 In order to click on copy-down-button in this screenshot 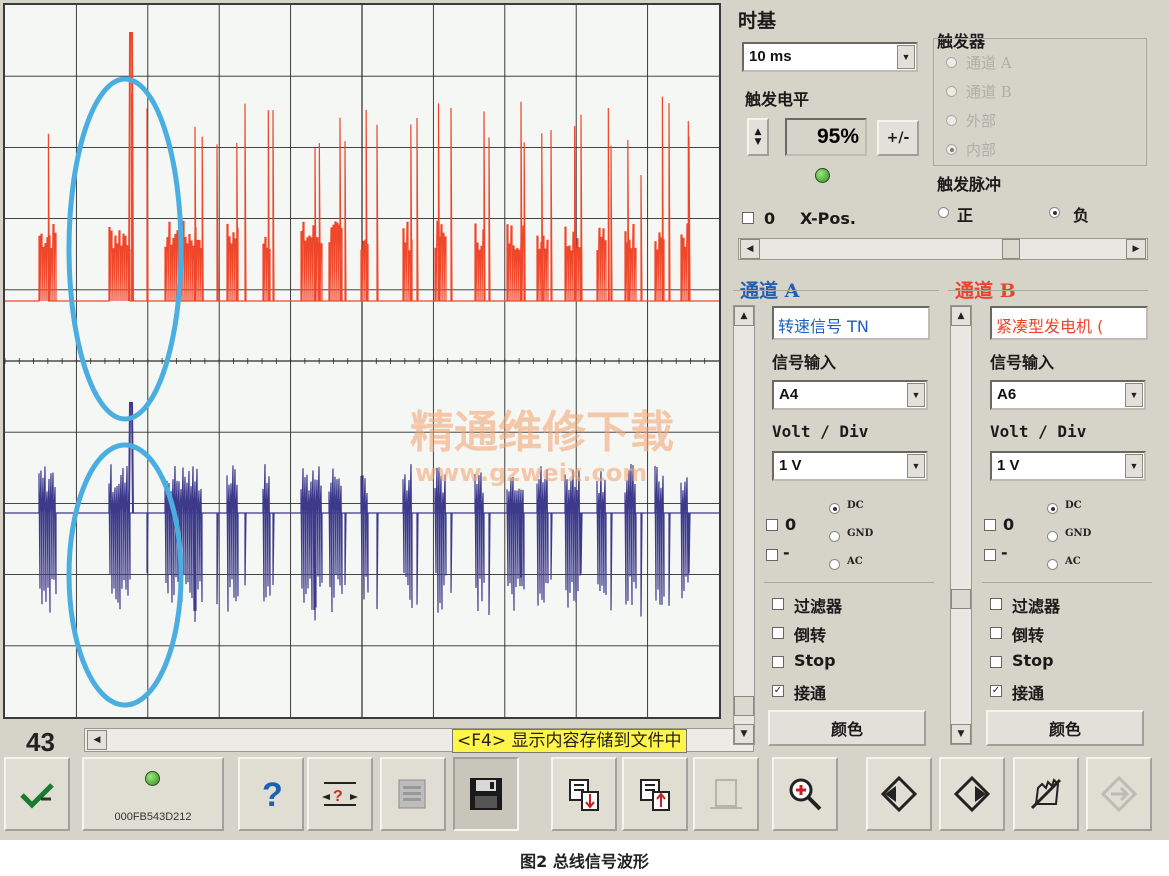, I will do `click(584, 794)`.